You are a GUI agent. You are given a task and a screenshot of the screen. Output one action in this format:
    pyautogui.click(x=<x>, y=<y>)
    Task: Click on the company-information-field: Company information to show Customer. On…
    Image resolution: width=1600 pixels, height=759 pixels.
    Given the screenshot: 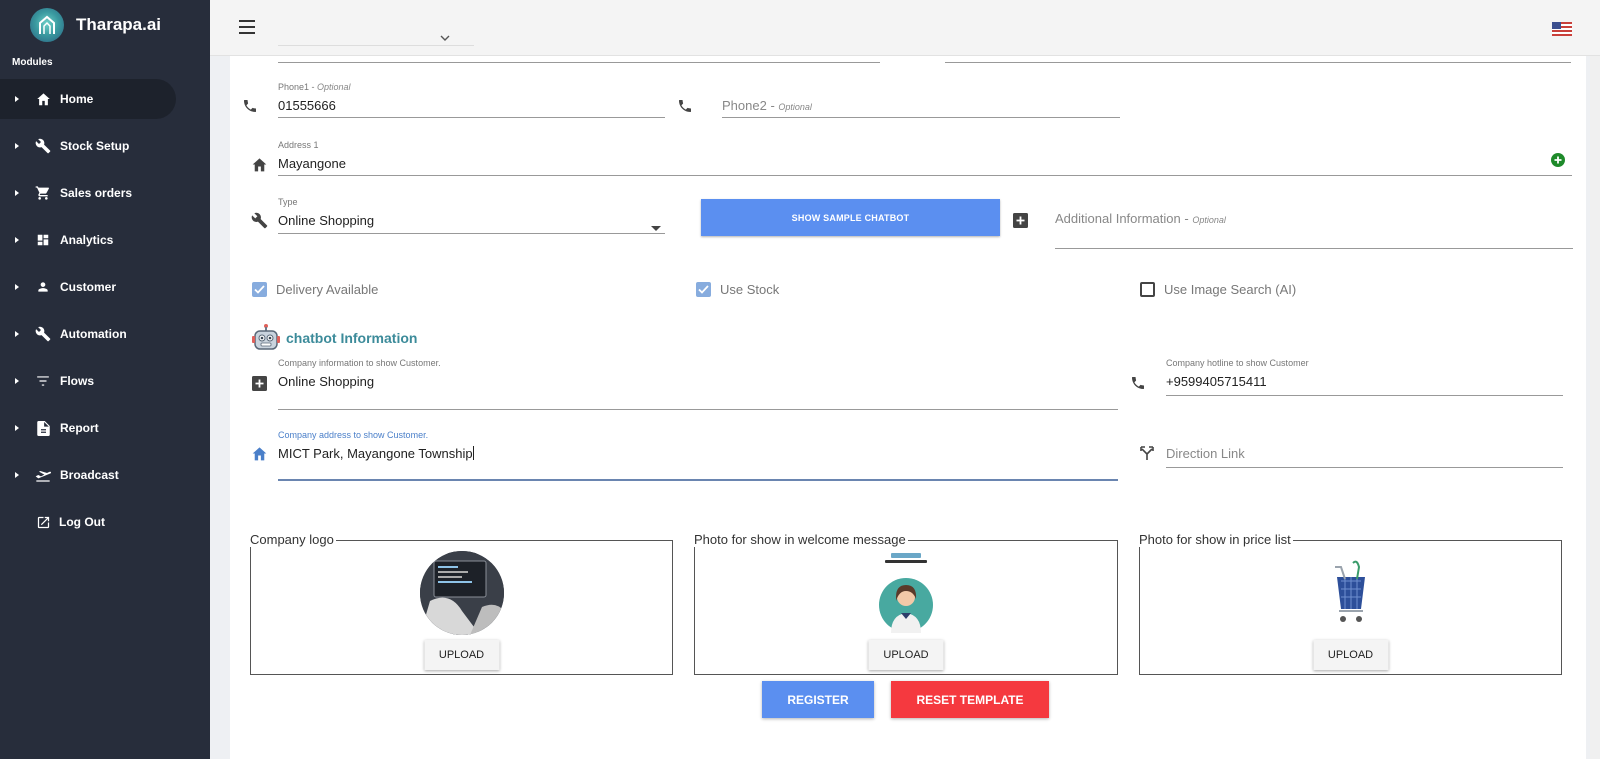 What is the action you would take?
    pyautogui.click(x=698, y=384)
    